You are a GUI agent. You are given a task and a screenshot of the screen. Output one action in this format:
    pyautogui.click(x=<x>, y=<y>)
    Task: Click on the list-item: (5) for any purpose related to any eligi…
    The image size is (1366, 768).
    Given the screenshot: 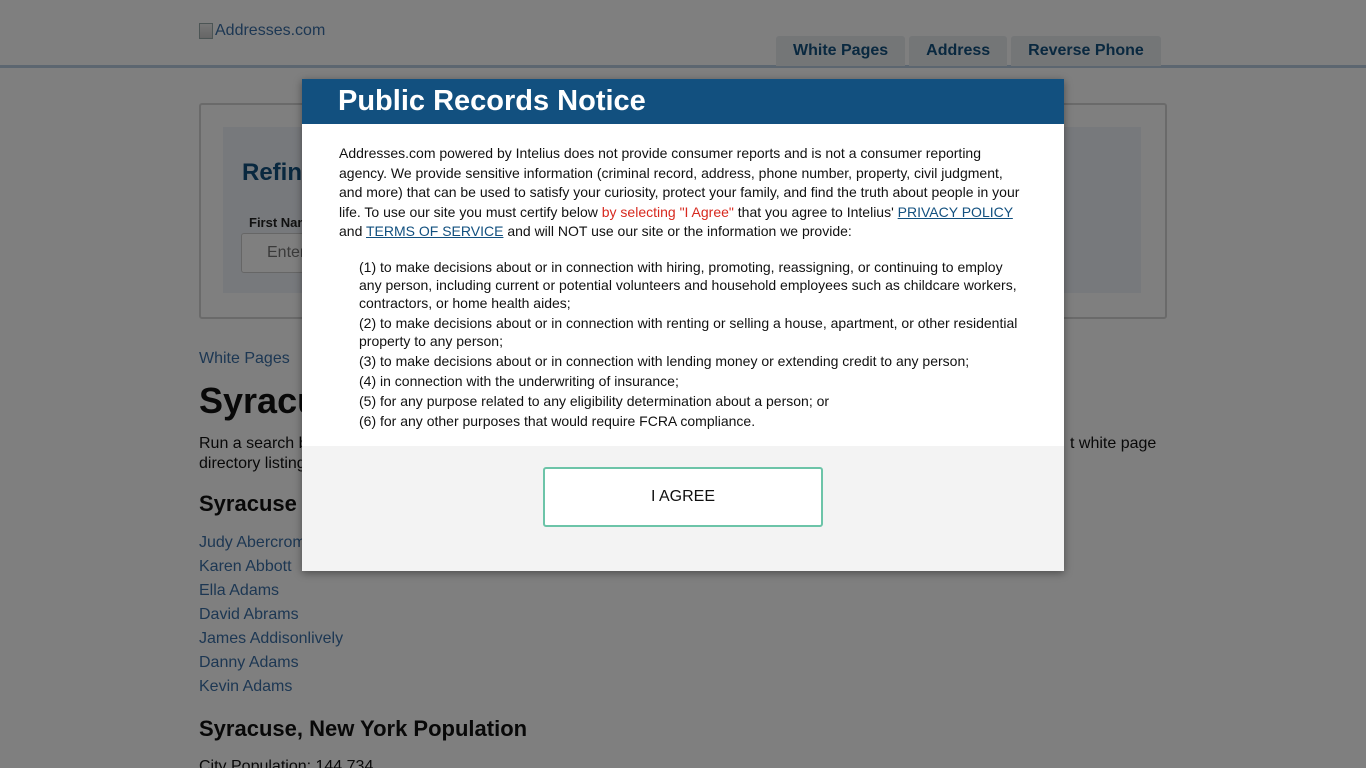 What is the action you would take?
    pyautogui.click(x=594, y=400)
    